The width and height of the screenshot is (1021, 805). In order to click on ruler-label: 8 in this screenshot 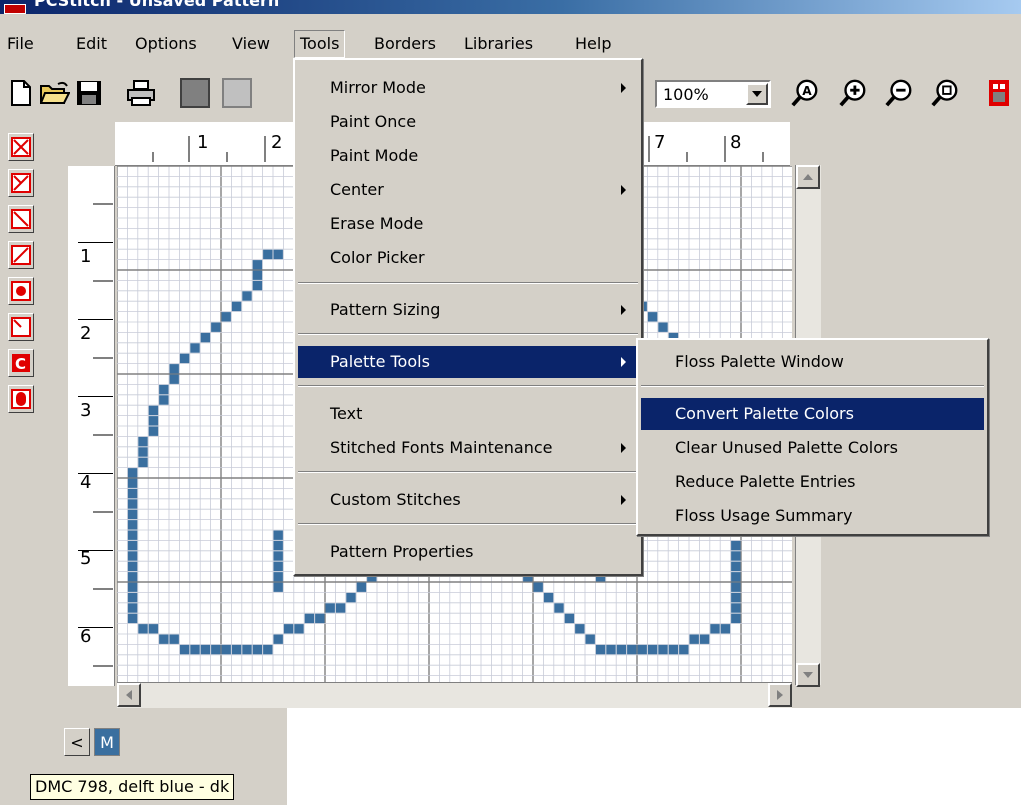, I will do `click(736, 142)`.